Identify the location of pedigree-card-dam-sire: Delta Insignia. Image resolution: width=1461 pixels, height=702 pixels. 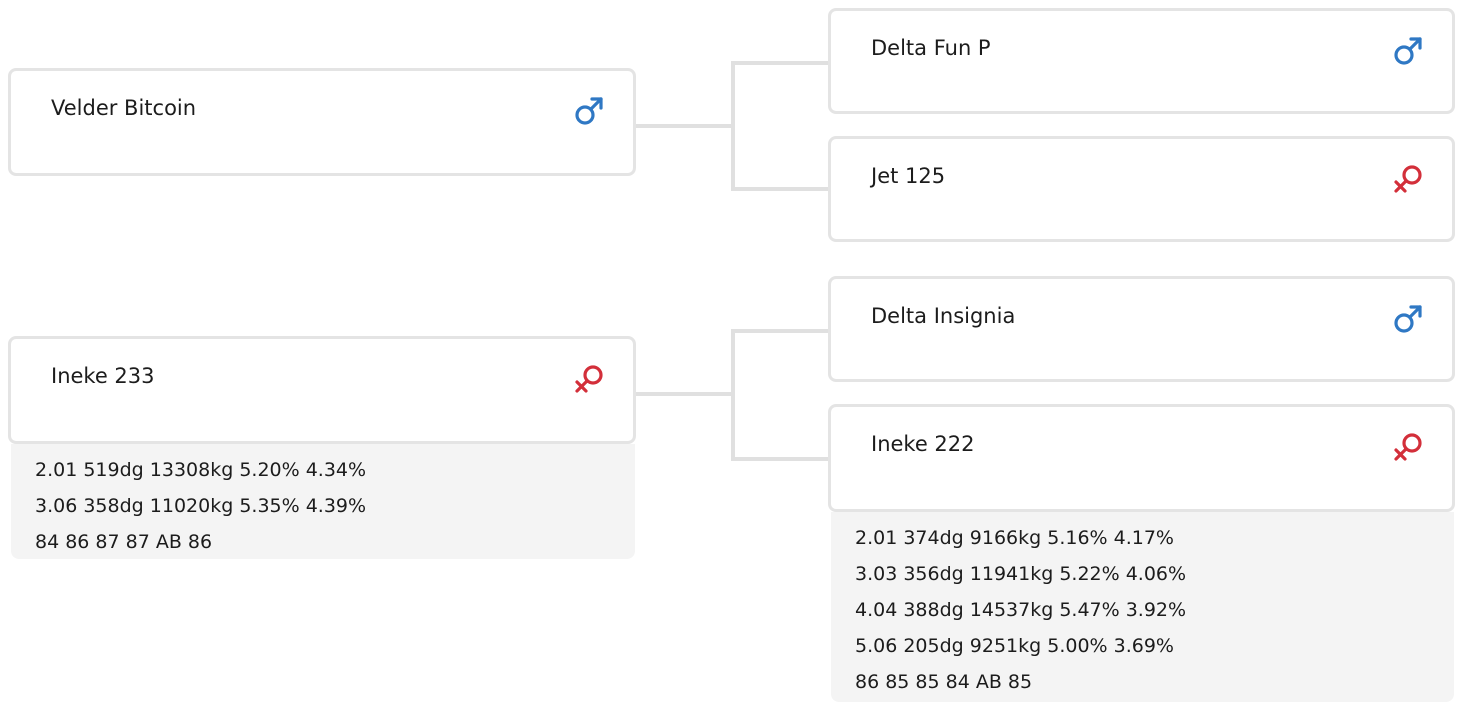
(1141, 329).